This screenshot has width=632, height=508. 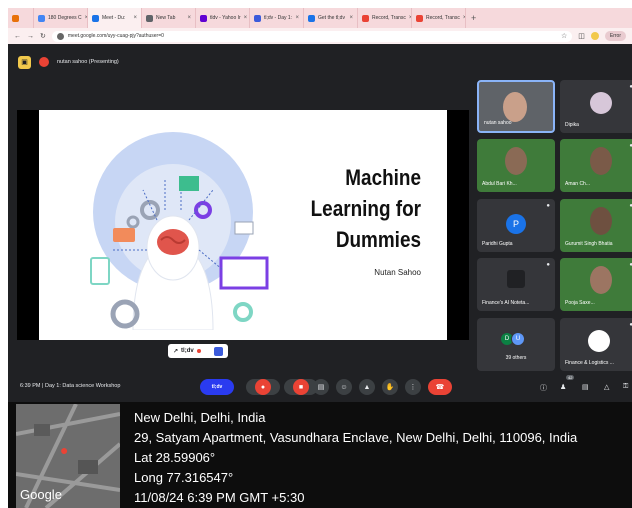 I want to click on tab-label: 180 Degrees C, so click(x=65, y=18).